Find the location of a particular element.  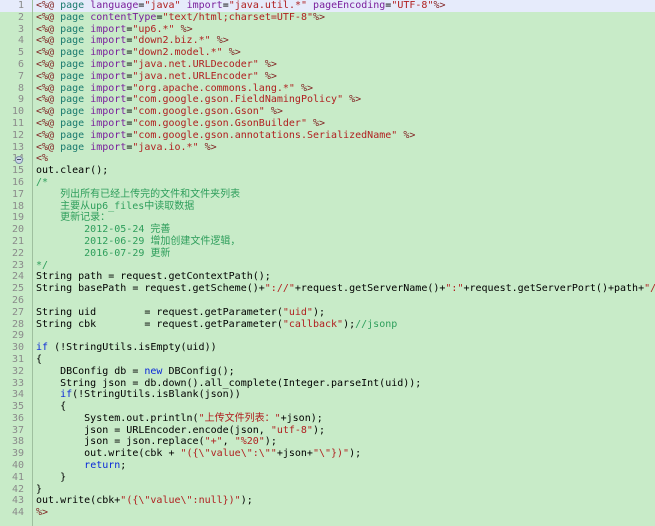

code-line: 4 <%@ page import="down2.biz.*" %> is located at coordinates (327, 41).